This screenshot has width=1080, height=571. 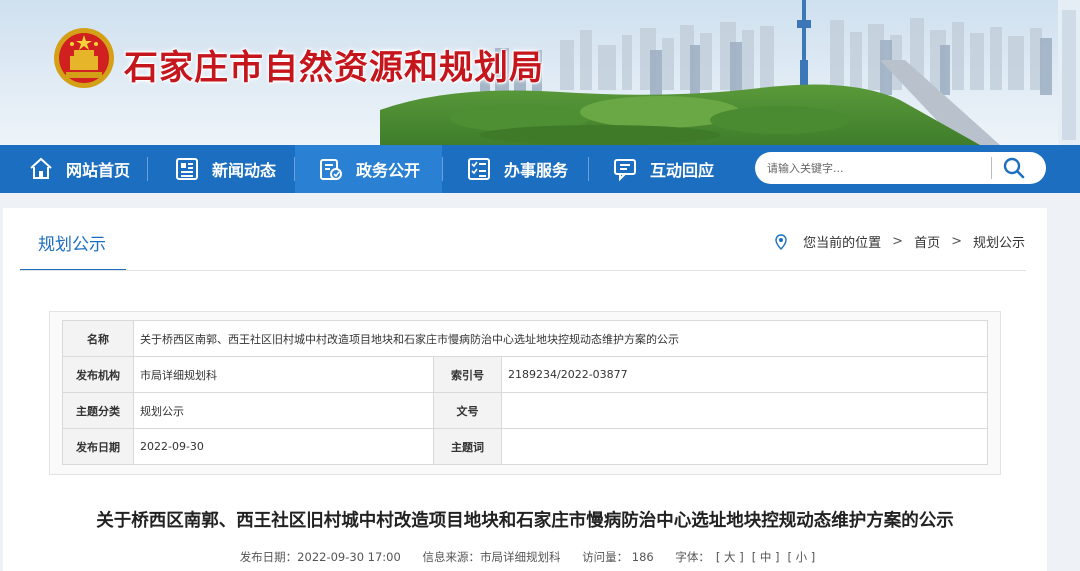 I want to click on nav-item-gov-affairs: 政务公开, so click(x=368, y=169).